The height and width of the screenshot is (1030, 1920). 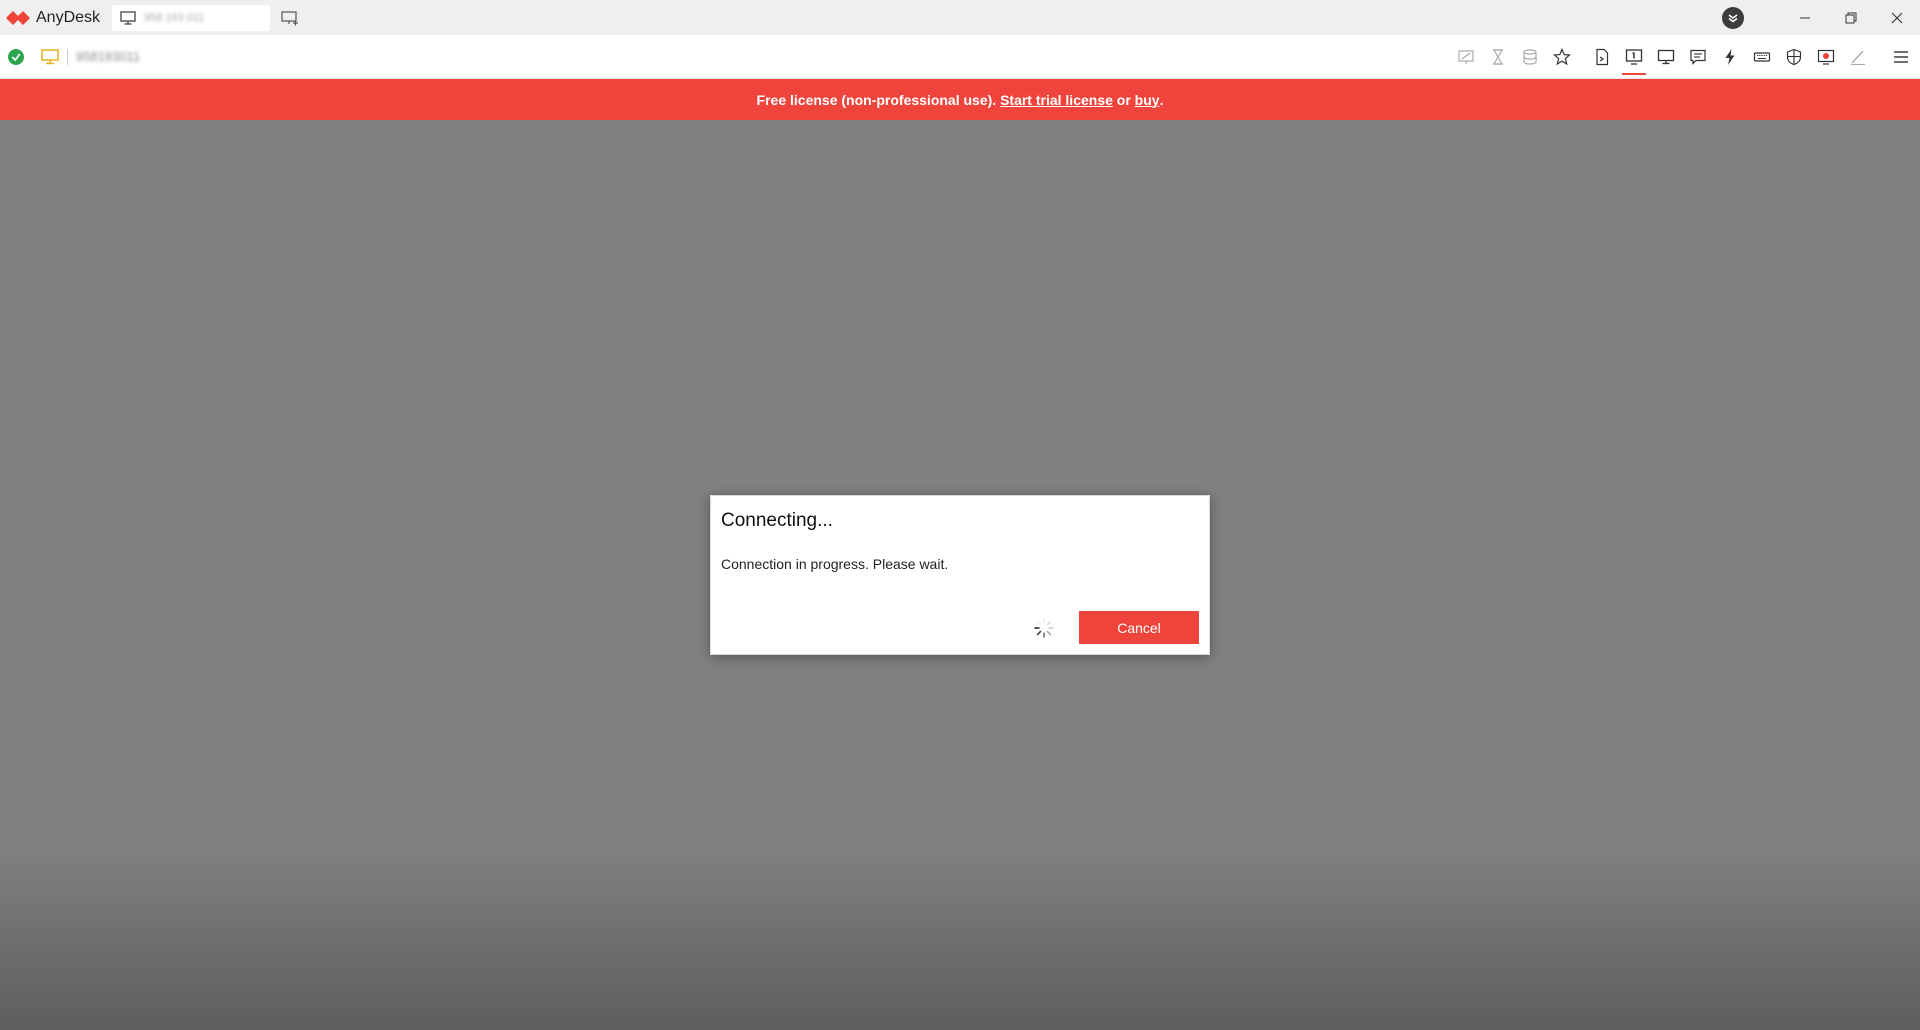 I want to click on new-session-icon, so click(x=290, y=17).